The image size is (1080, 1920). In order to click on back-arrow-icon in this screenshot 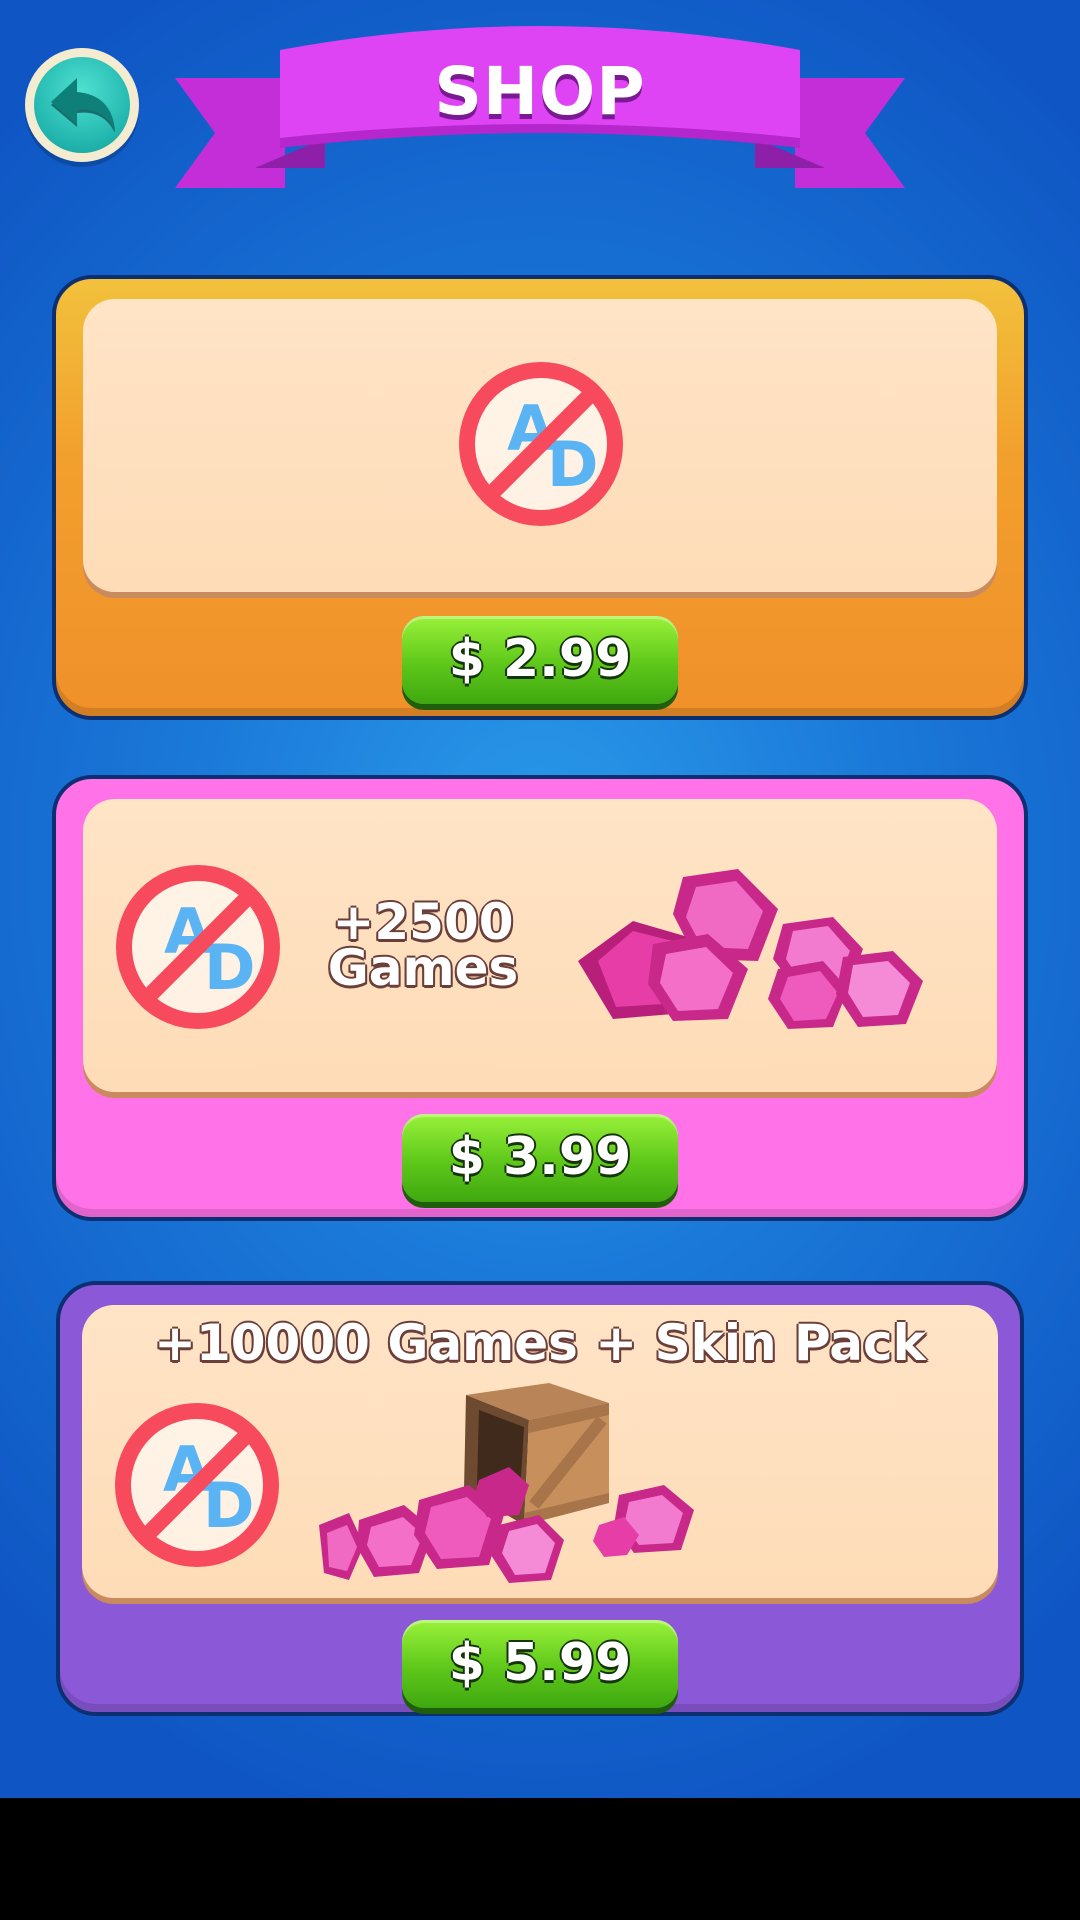, I will do `click(83, 105)`.